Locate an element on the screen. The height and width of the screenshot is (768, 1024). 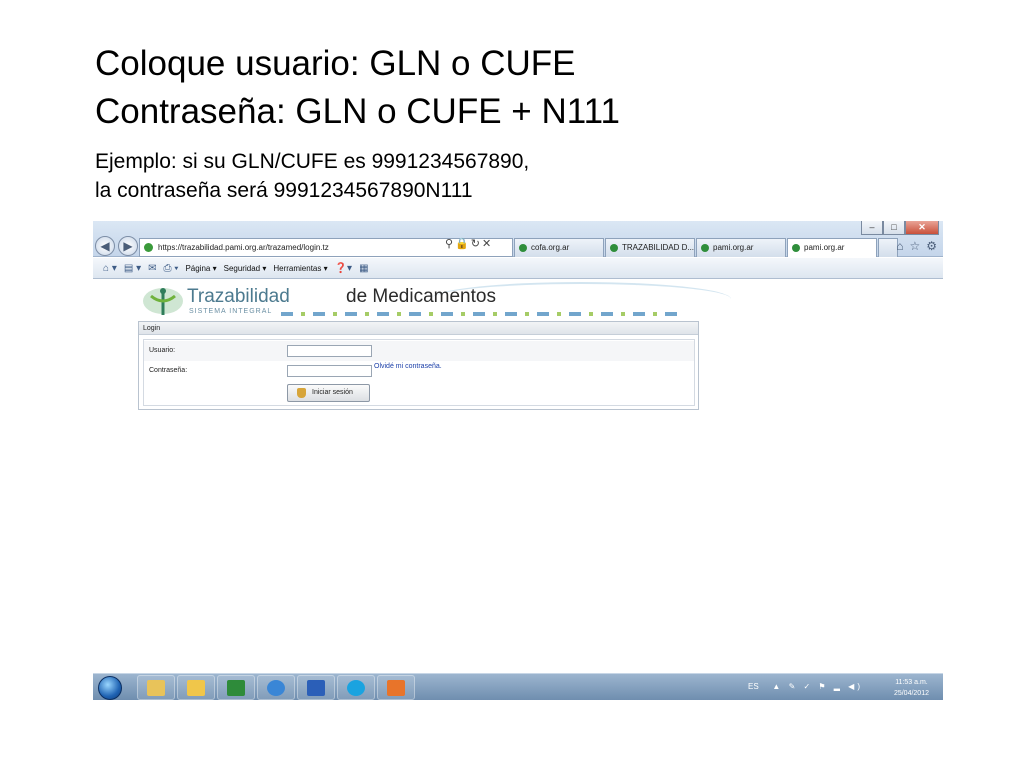
back-arrow-icon: ◀ is located at coordinates (105, 246).